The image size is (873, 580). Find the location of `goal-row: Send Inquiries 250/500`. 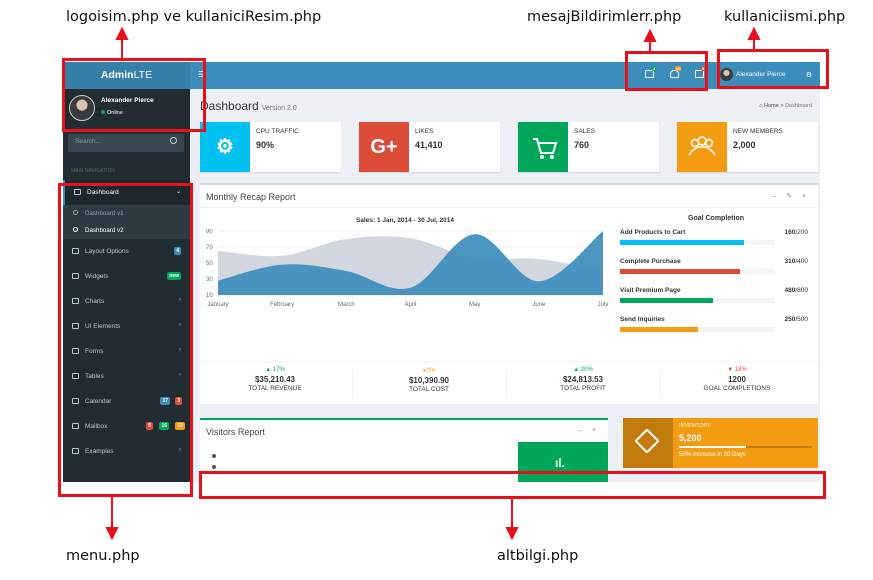

goal-row: Send Inquiries 250/500 is located at coordinates (716, 330).